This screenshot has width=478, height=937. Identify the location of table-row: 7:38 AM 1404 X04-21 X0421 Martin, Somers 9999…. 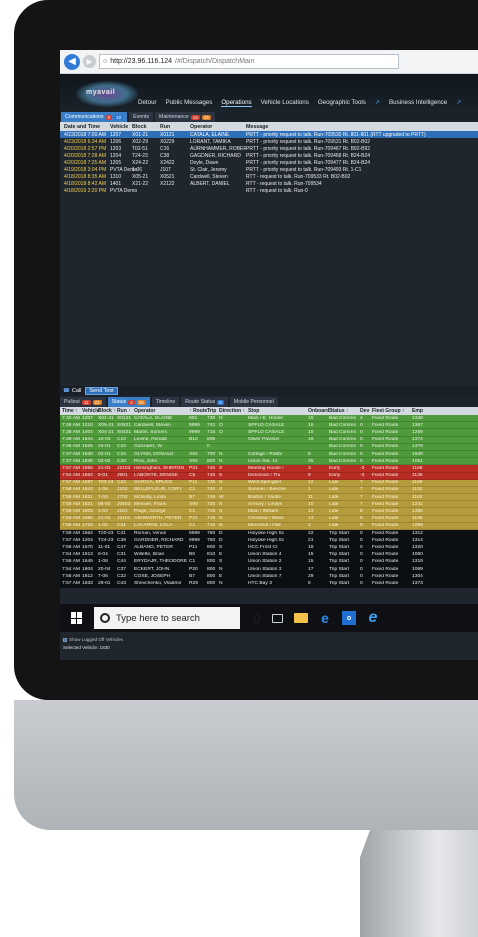
(269, 433).